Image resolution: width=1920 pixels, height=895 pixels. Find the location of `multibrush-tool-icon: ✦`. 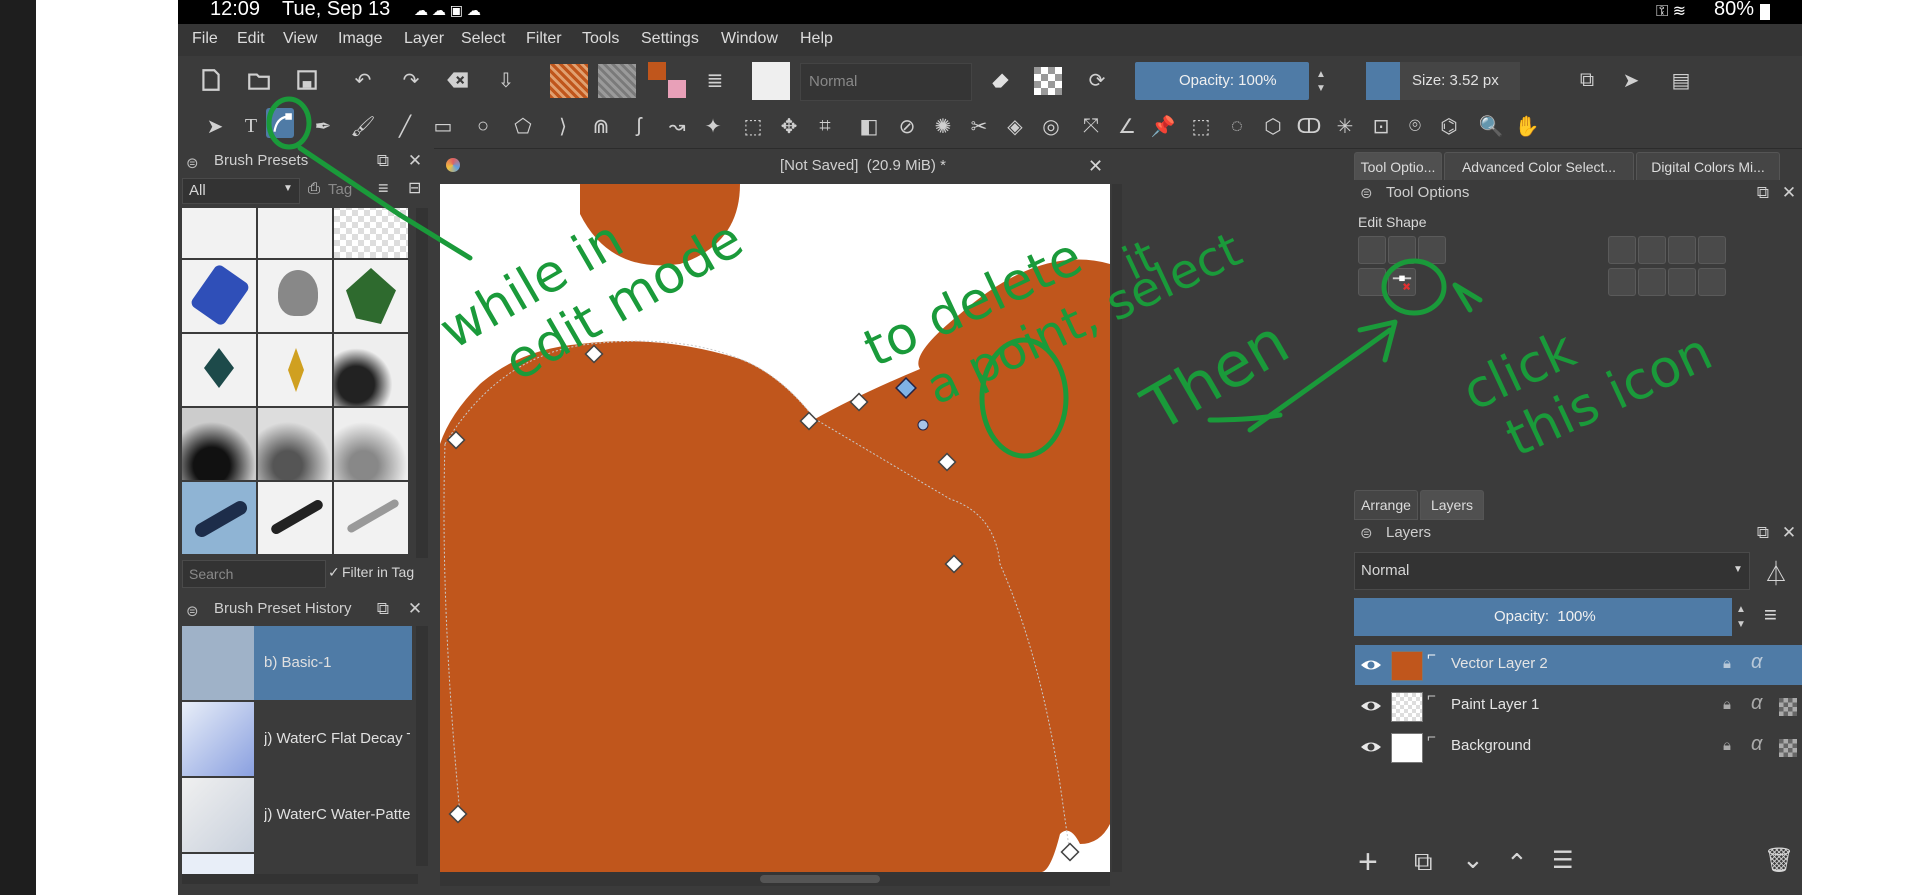

multibrush-tool-icon: ✦ is located at coordinates (713, 126).